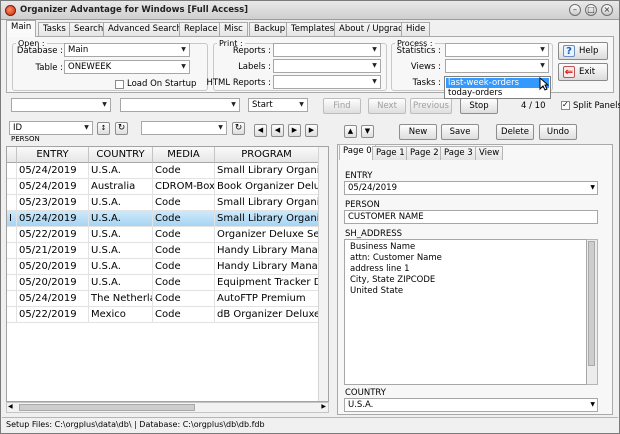 Image resolution: width=620 pixels, height=434 pixels. What do you see at coordinates (583, 72) in the screenshot?
I see `exit-button: ⇐ Exit` at bounding box center [583, 72].